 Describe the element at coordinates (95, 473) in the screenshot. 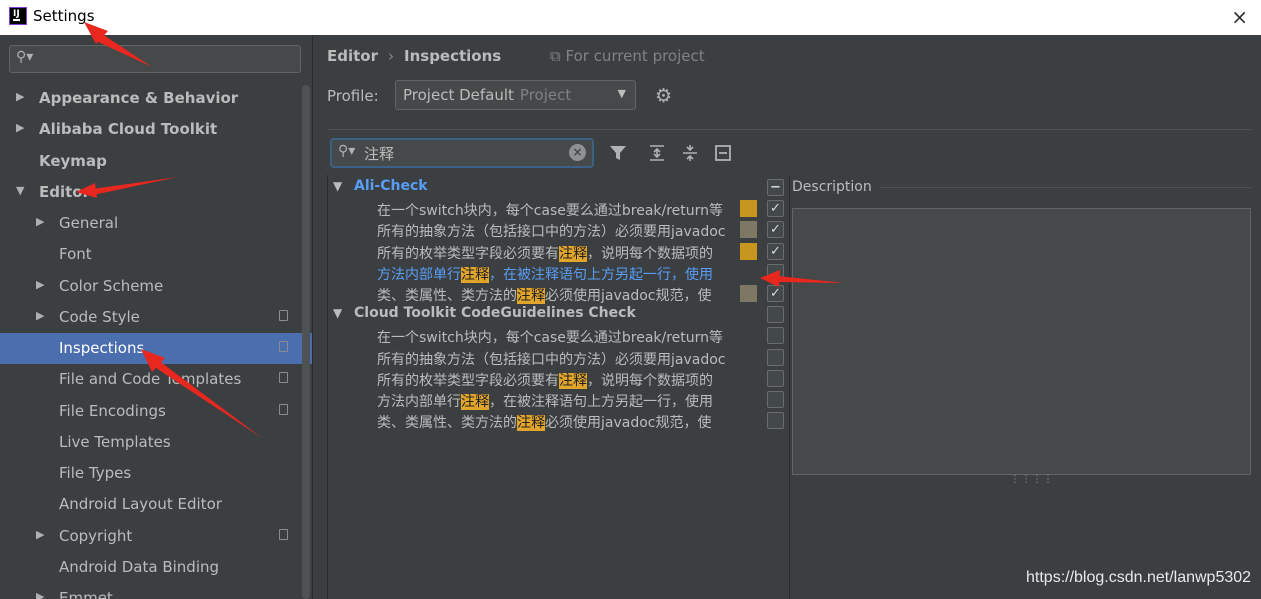

I see `sidebar-item-label: File Types` at that location.